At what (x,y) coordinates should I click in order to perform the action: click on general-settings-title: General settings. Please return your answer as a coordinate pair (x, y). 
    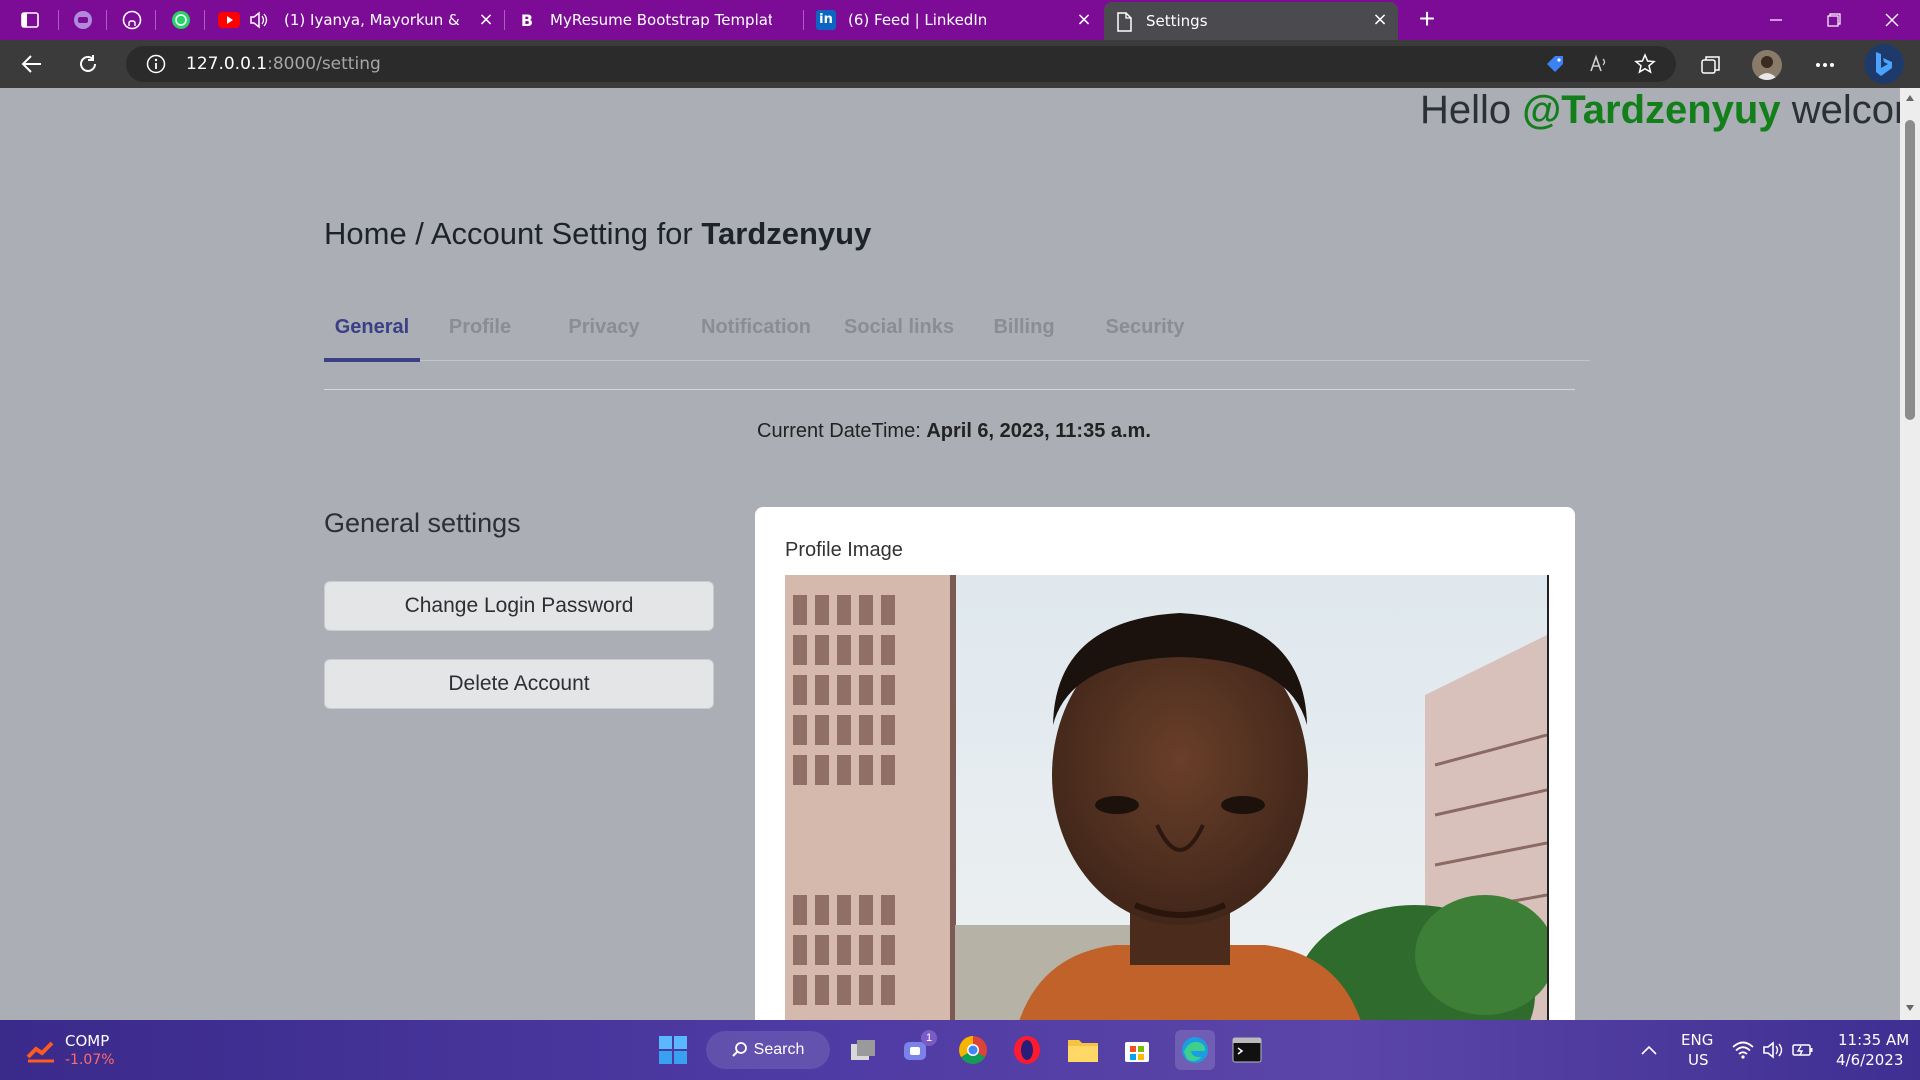
    Looking at the image, I should click on (422, 523).